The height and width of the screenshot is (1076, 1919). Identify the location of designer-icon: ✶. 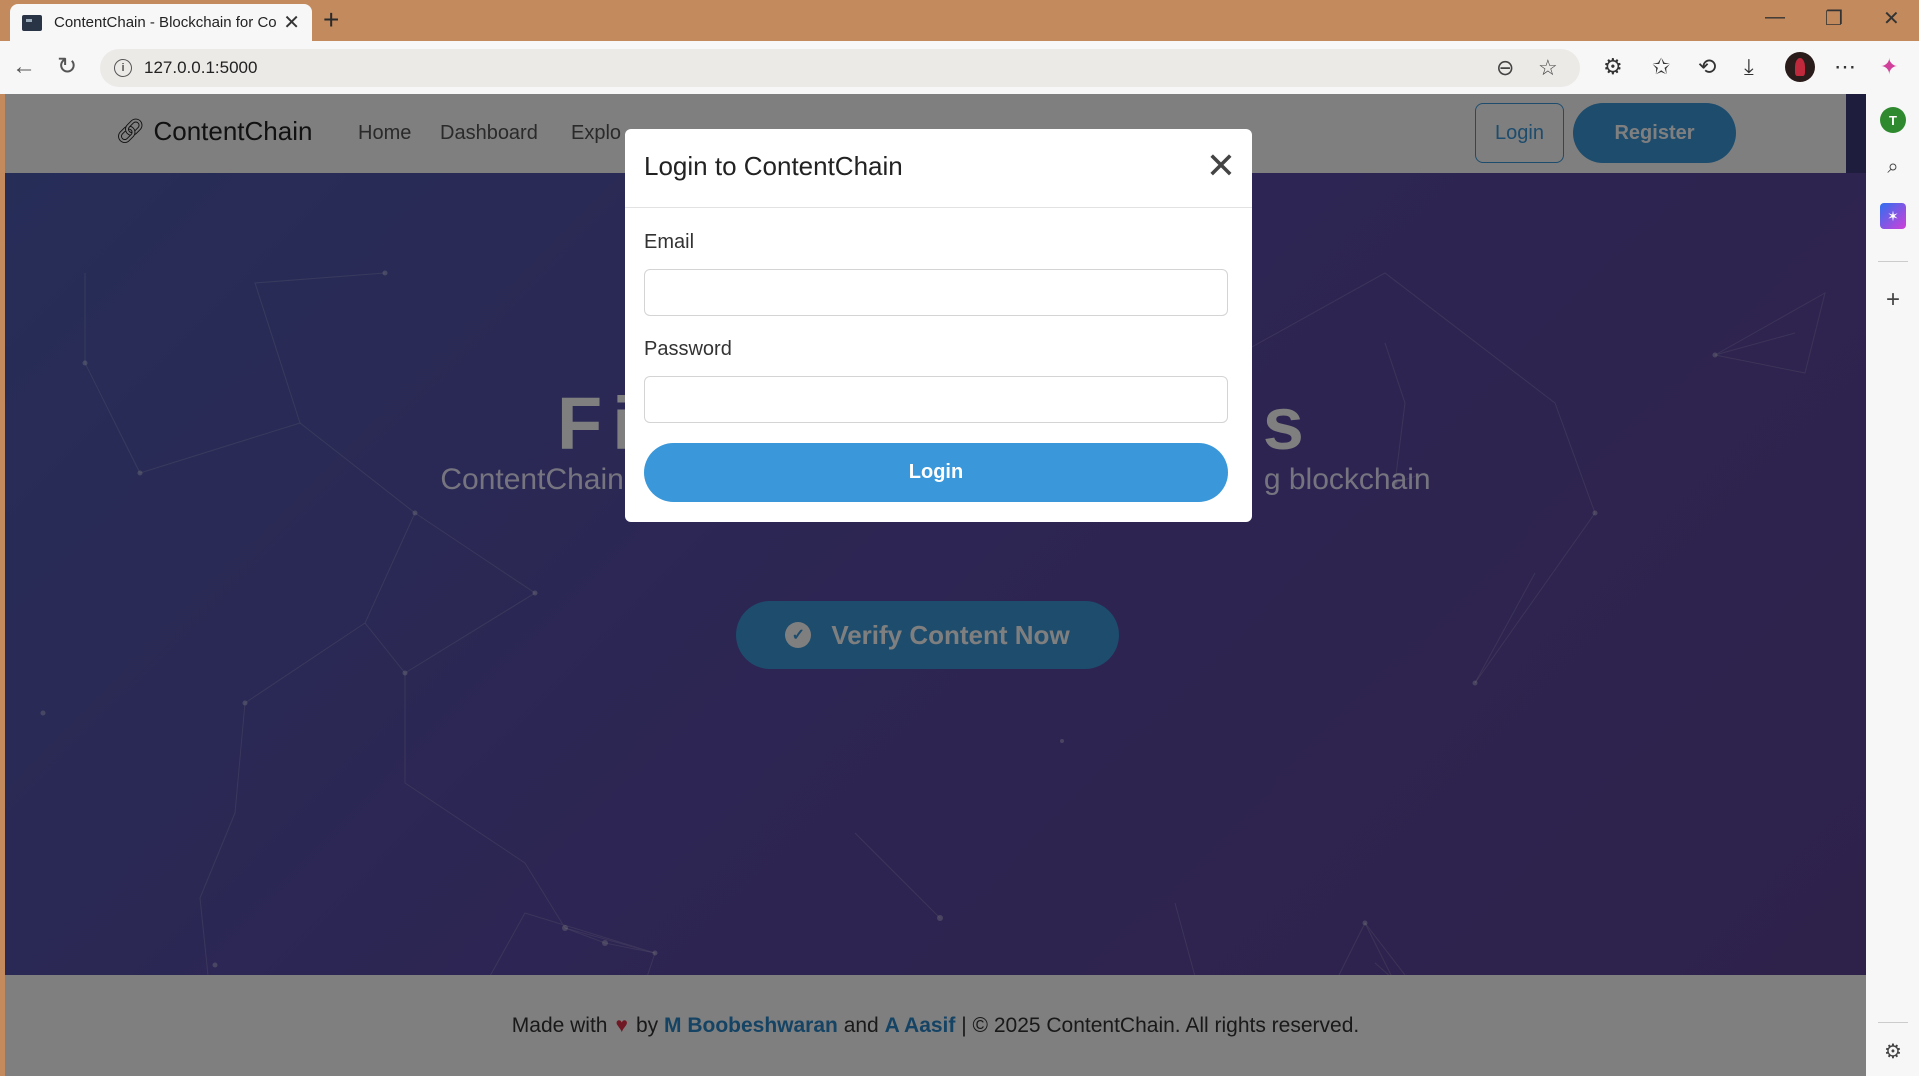
(1893, 216).